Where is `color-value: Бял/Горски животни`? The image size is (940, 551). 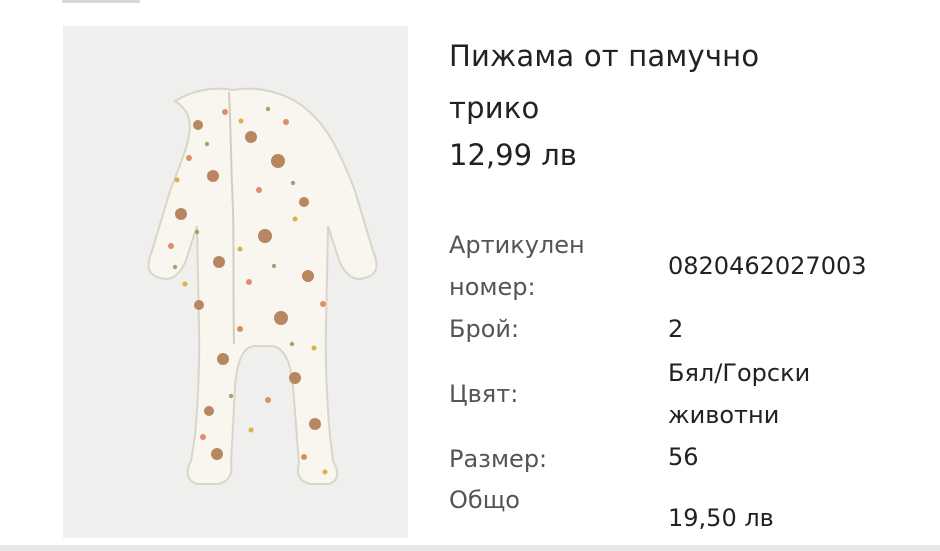
color-value: Бял/Горски животни is located at coordinates (739, 394).